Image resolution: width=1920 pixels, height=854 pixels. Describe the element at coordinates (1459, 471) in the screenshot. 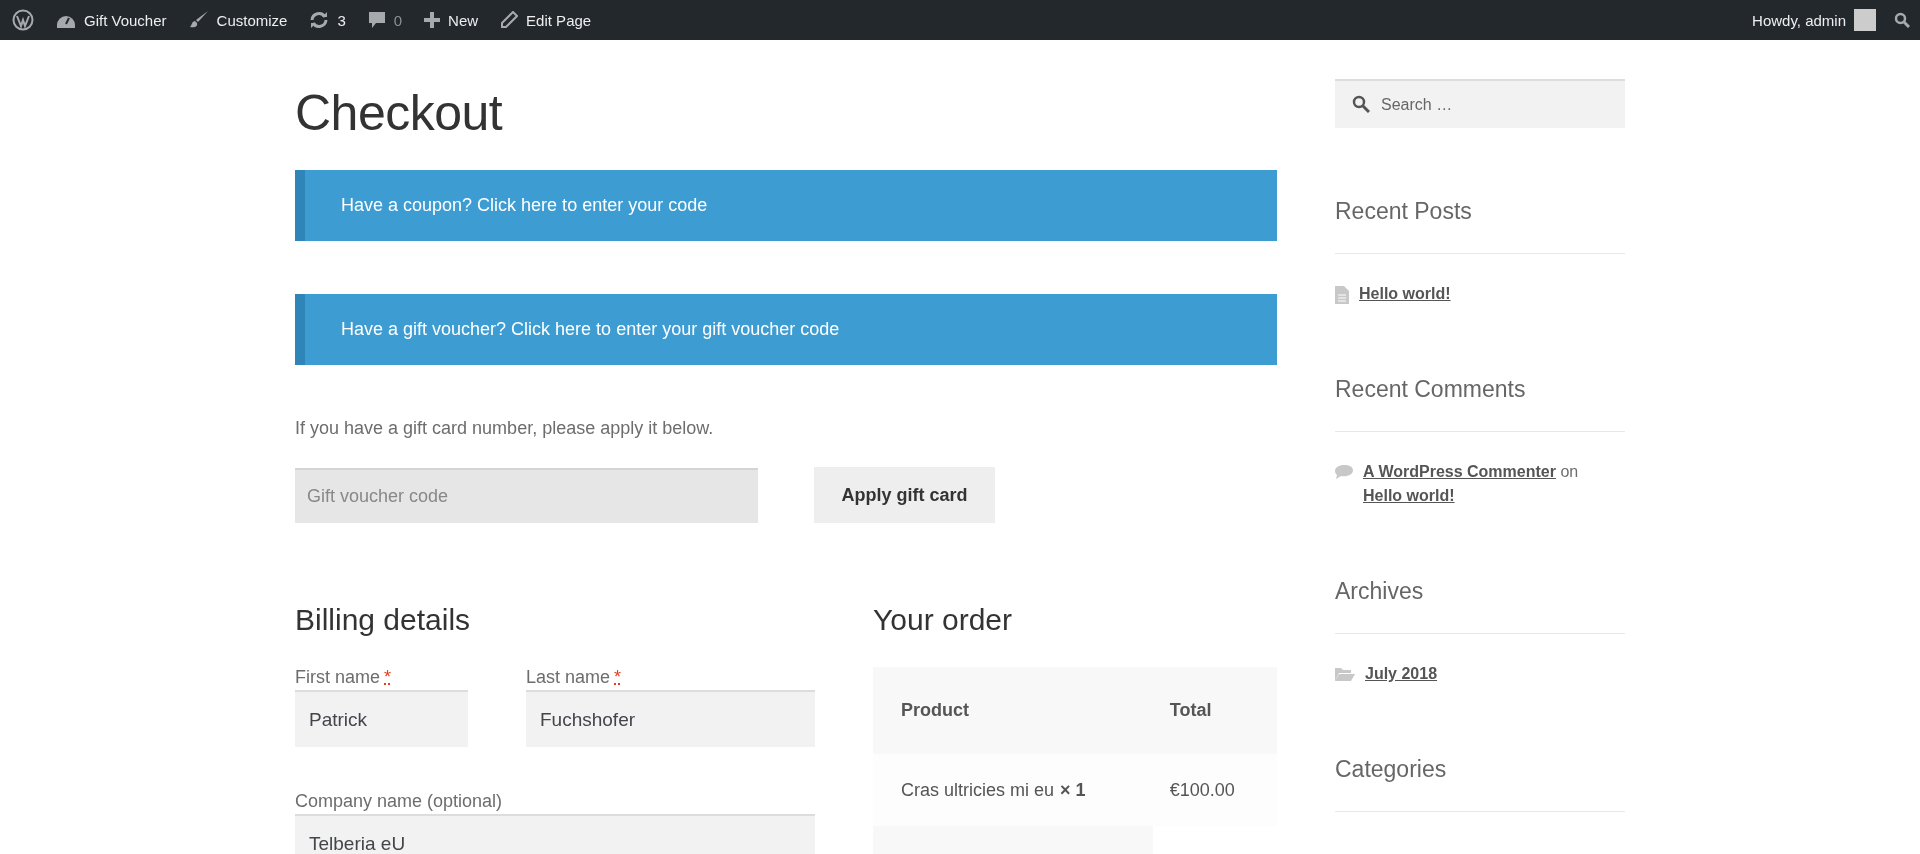

I see `widget-link: A WordPress Commenter` at that location.